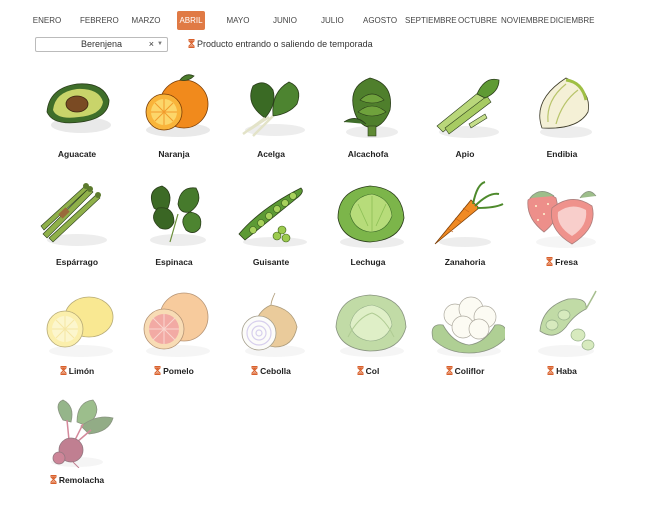  Describe the element at coordinates (191, 20) in the screenshot. I see `month-tab-abril: ABRIL` at that location.